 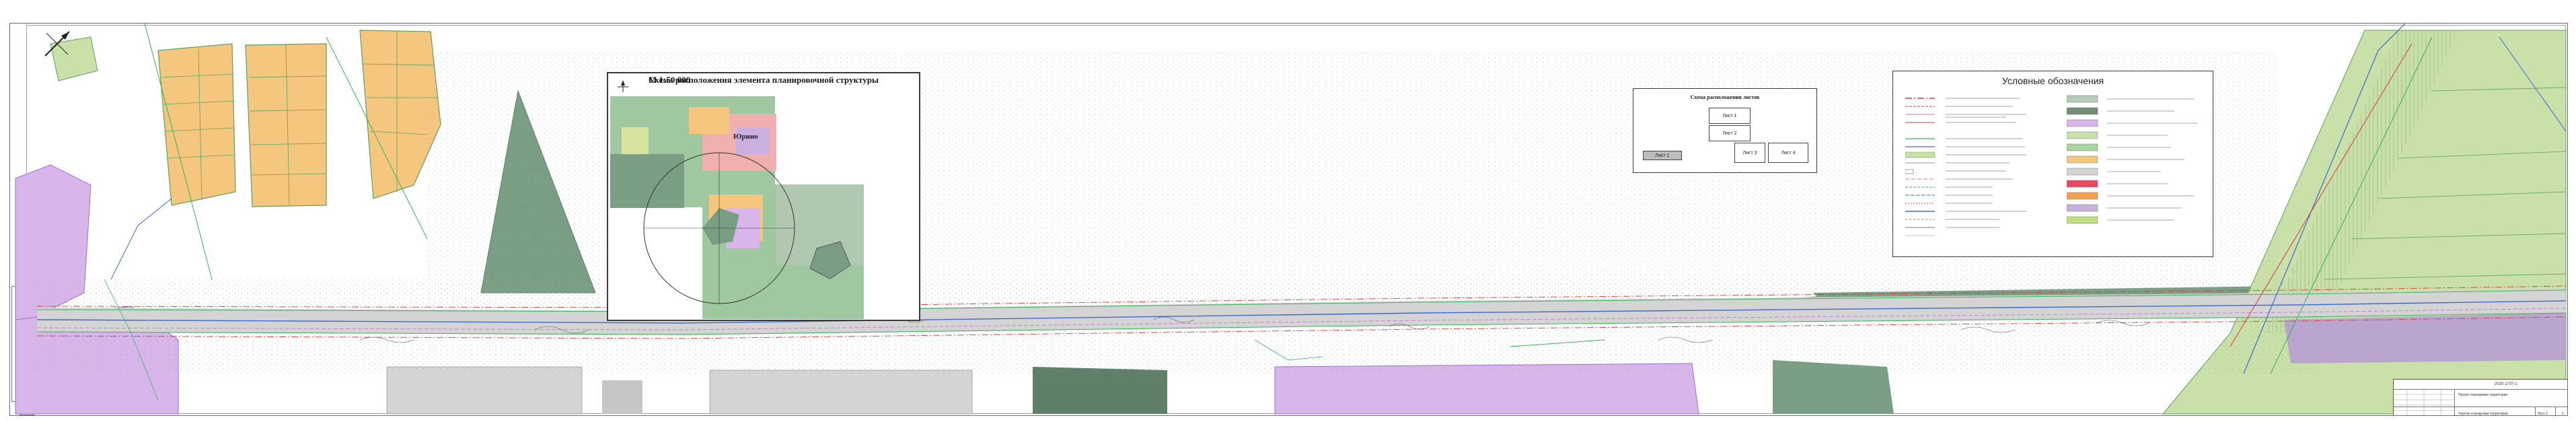 What do you see at coordinates (737, 199) in the screenshot?
I see `scheme-map` at bounding box center [737, 199].